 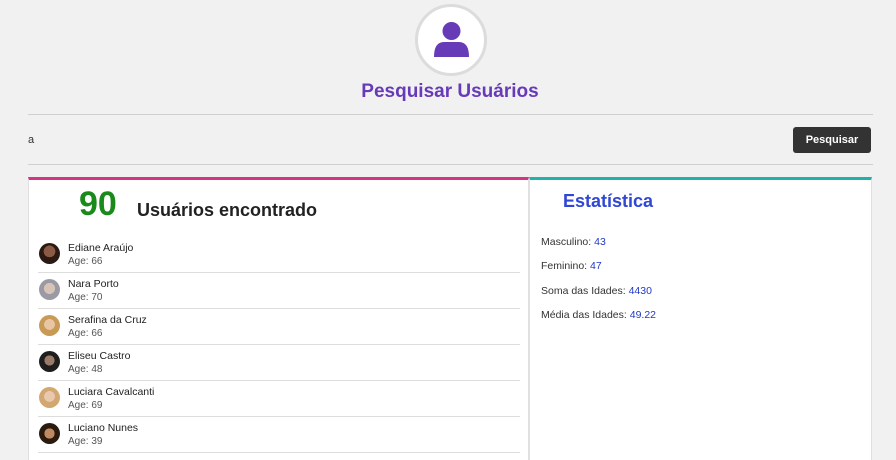 What do you see at coordinates (640, 291) in the screenshot?
I see `stat-value: 4430` at bounding box center [640, 291].